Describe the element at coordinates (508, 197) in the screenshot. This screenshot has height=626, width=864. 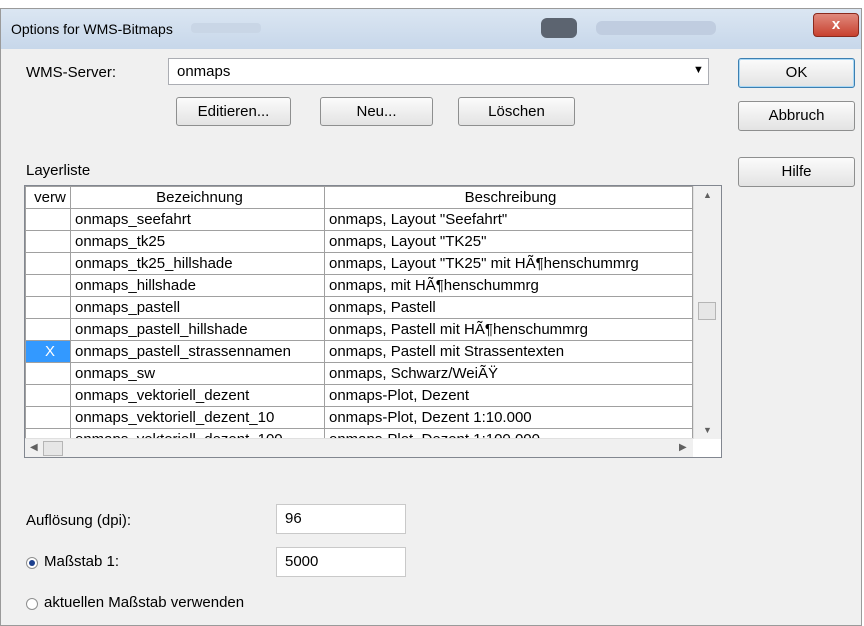
I see `column-header-description: Beschreibung` at that location.